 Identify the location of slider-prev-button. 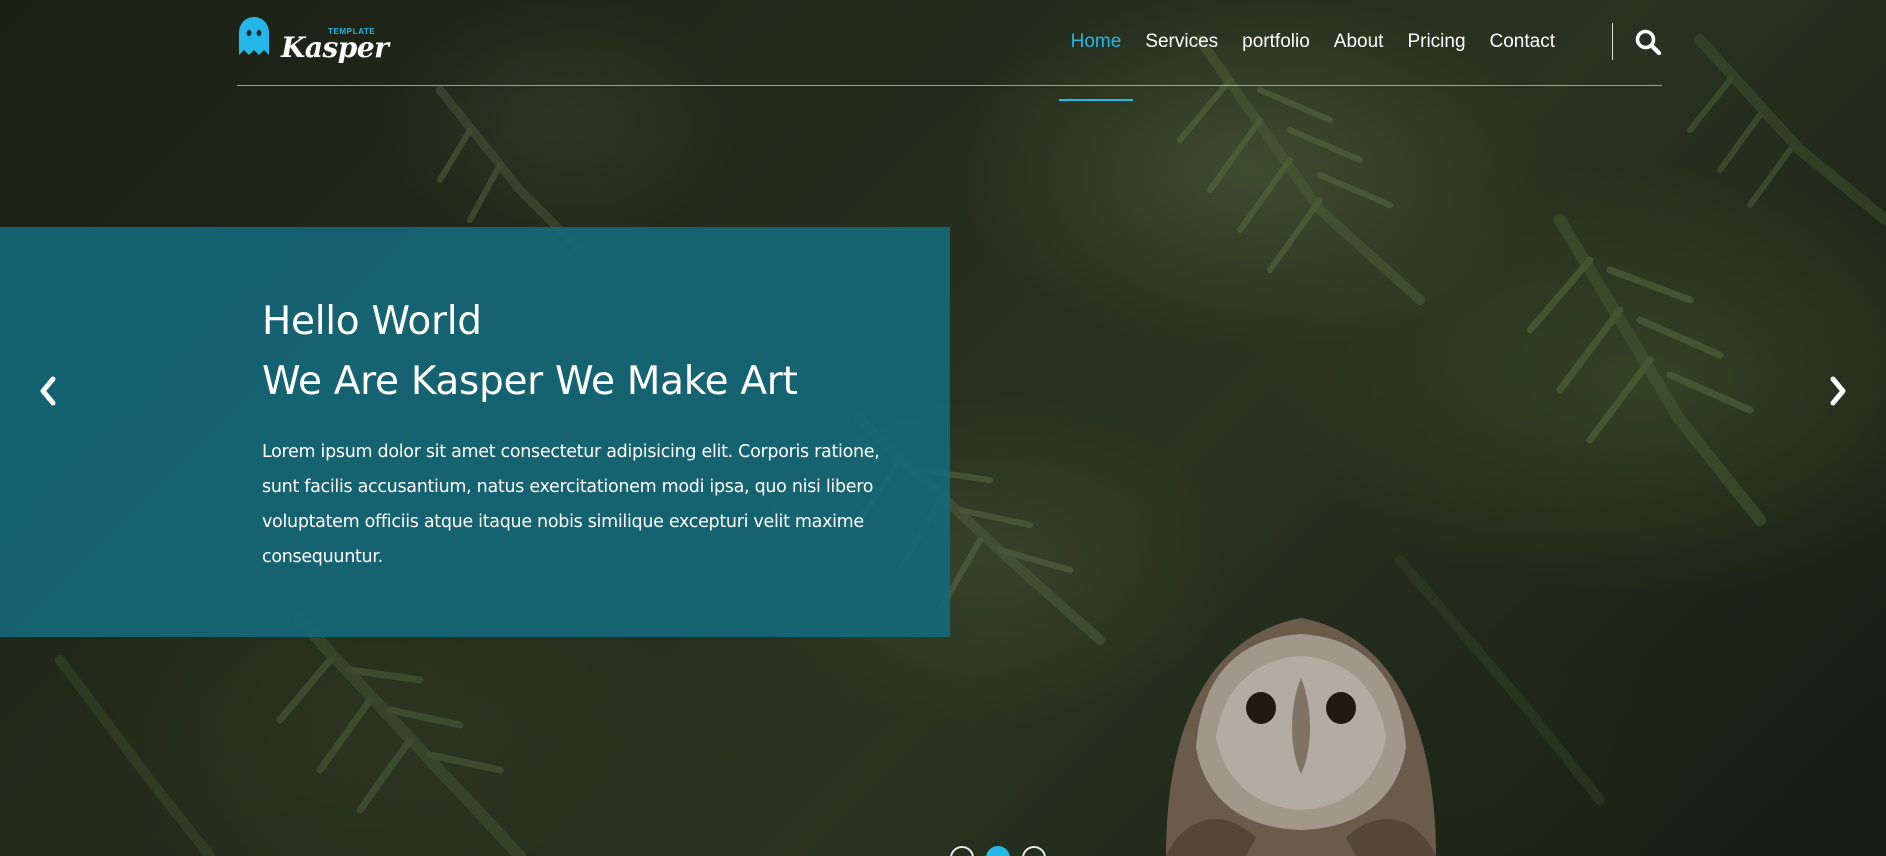
(48, 391).